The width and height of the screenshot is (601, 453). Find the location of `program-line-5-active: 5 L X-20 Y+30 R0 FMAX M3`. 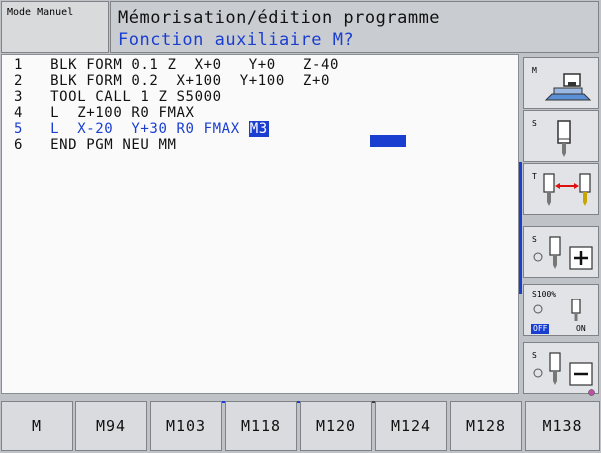

program-line-5-active: 5 L X-20 Y+30 R0 FMAX M3 is located at coordinates (141, 129).